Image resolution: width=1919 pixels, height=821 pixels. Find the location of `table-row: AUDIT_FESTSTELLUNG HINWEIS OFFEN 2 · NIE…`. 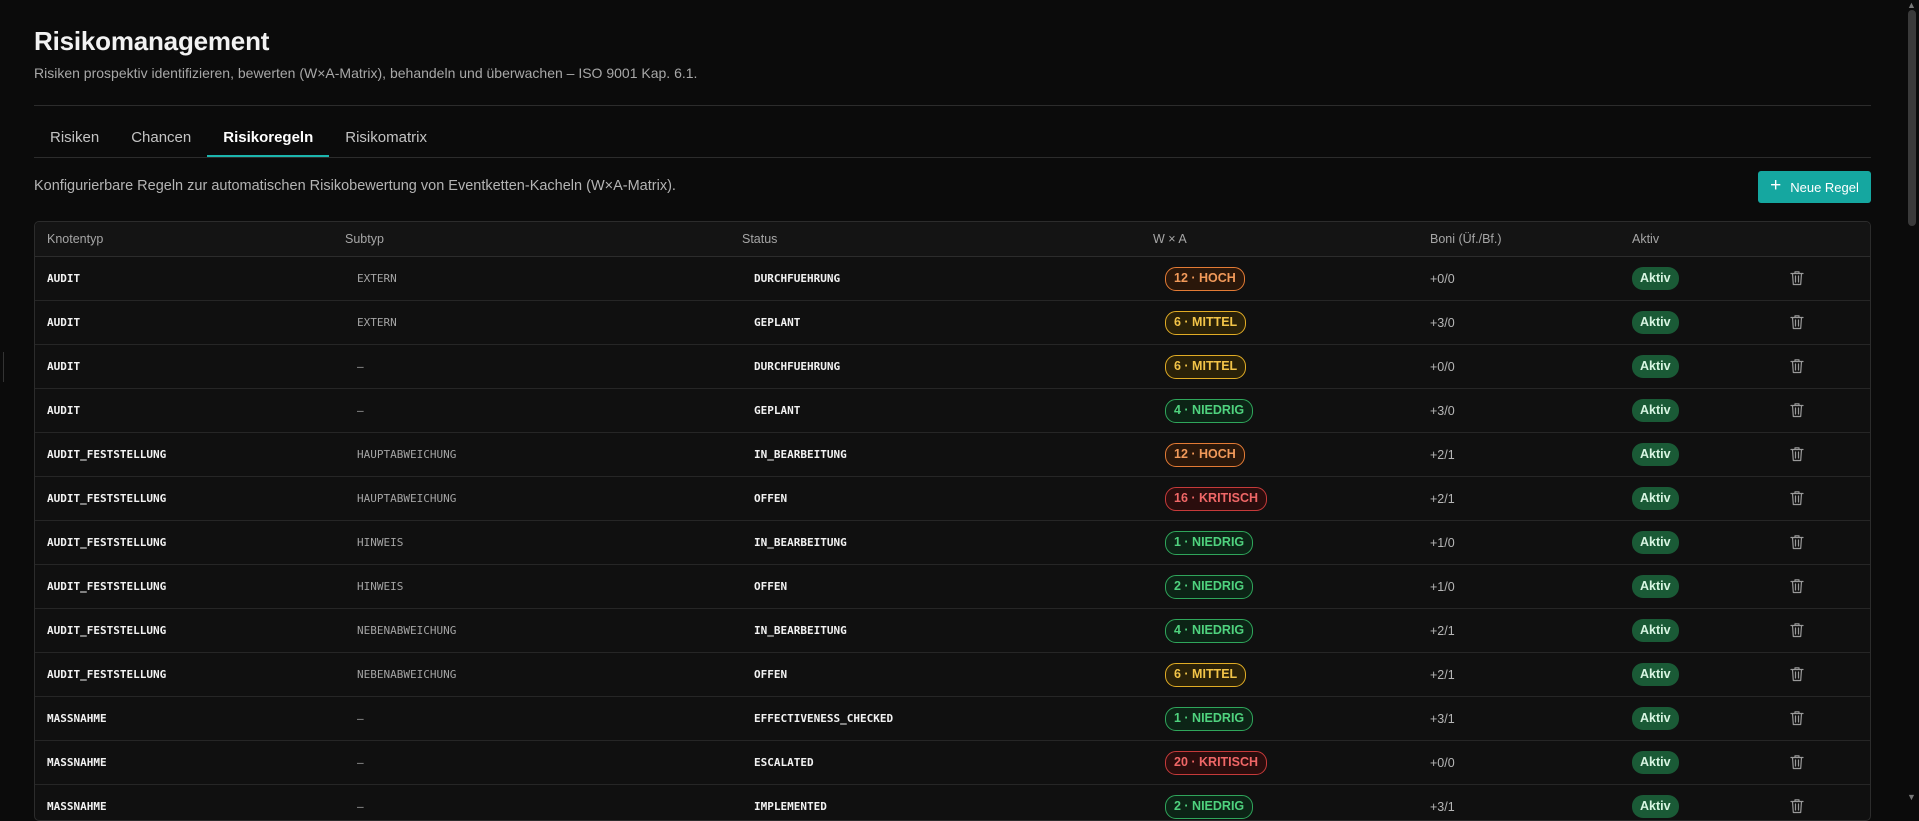

table-row: AUDIT_FESTSTELLUNG HINWEIS OFFEN 2 · NIE… is located at coordinates (952, 587).